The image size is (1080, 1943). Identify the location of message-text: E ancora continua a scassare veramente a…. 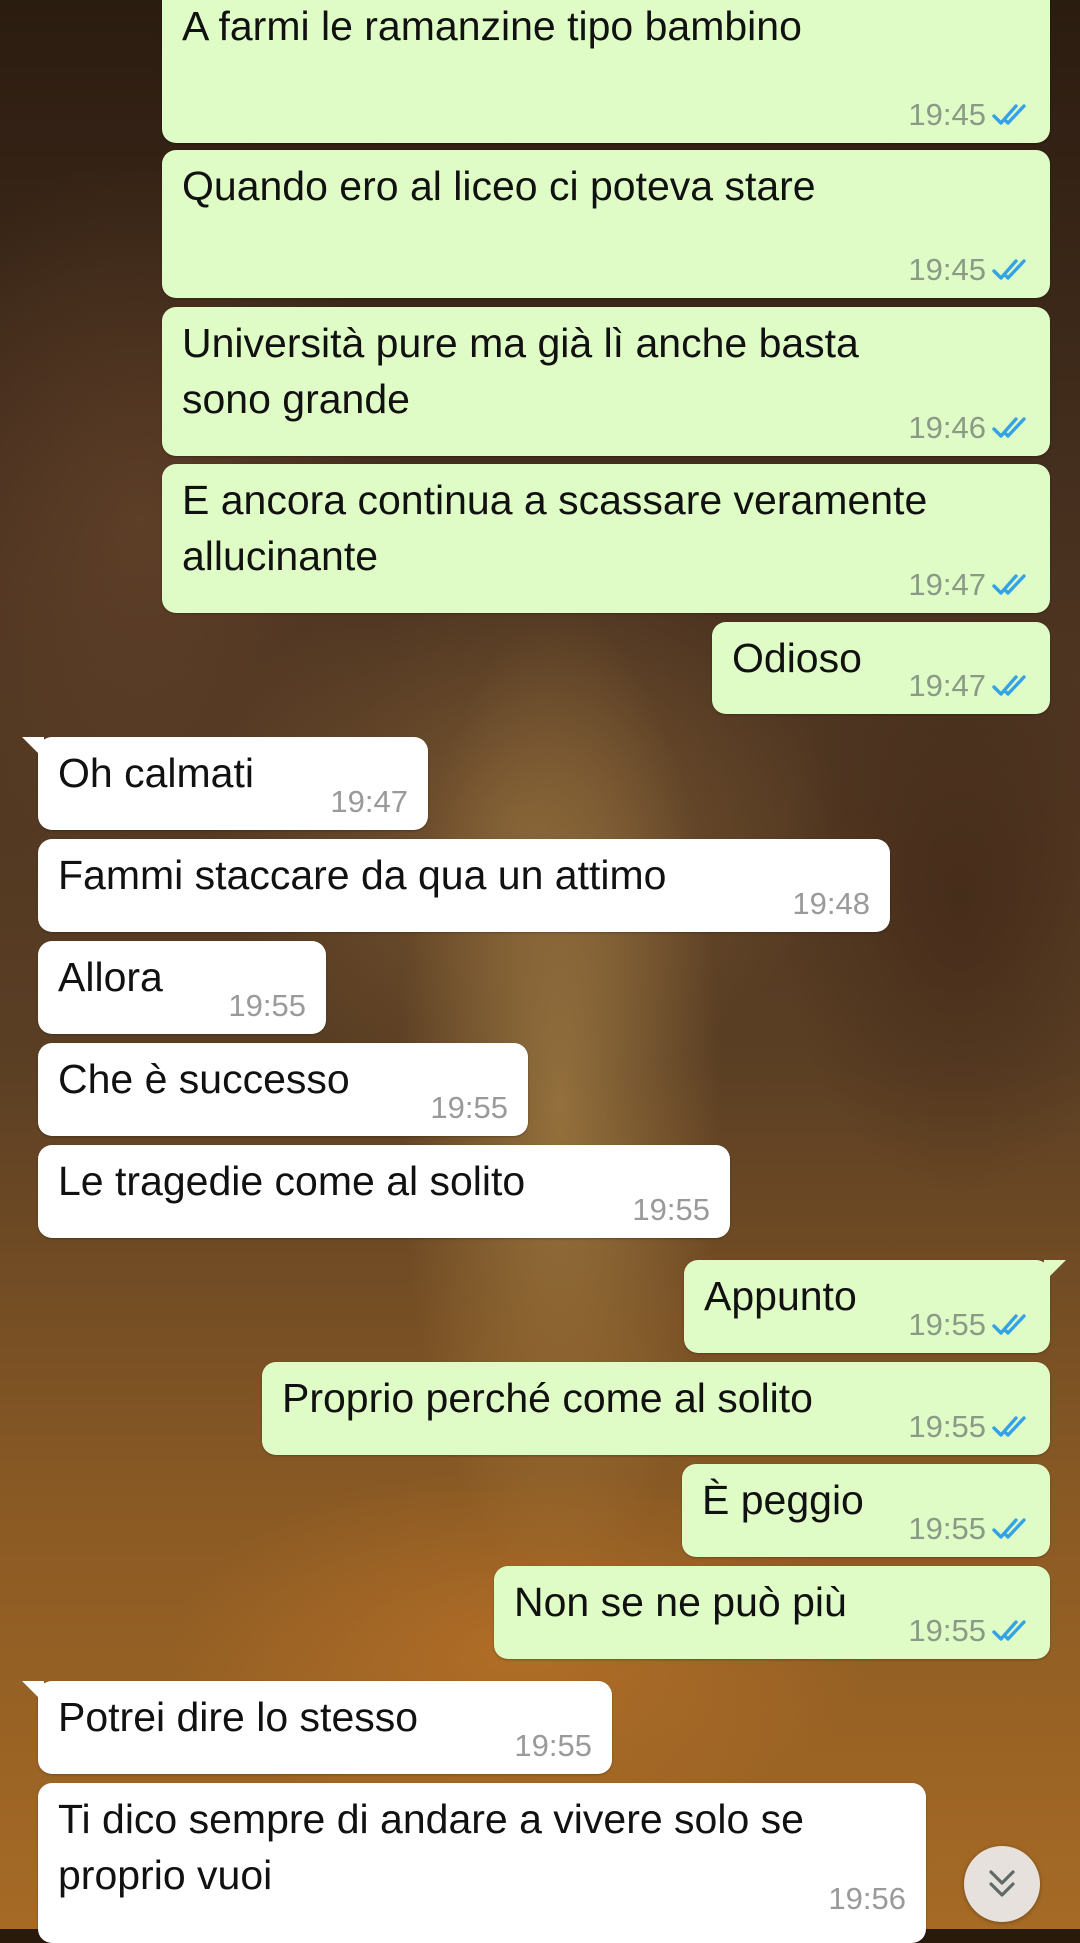
(555, 528).